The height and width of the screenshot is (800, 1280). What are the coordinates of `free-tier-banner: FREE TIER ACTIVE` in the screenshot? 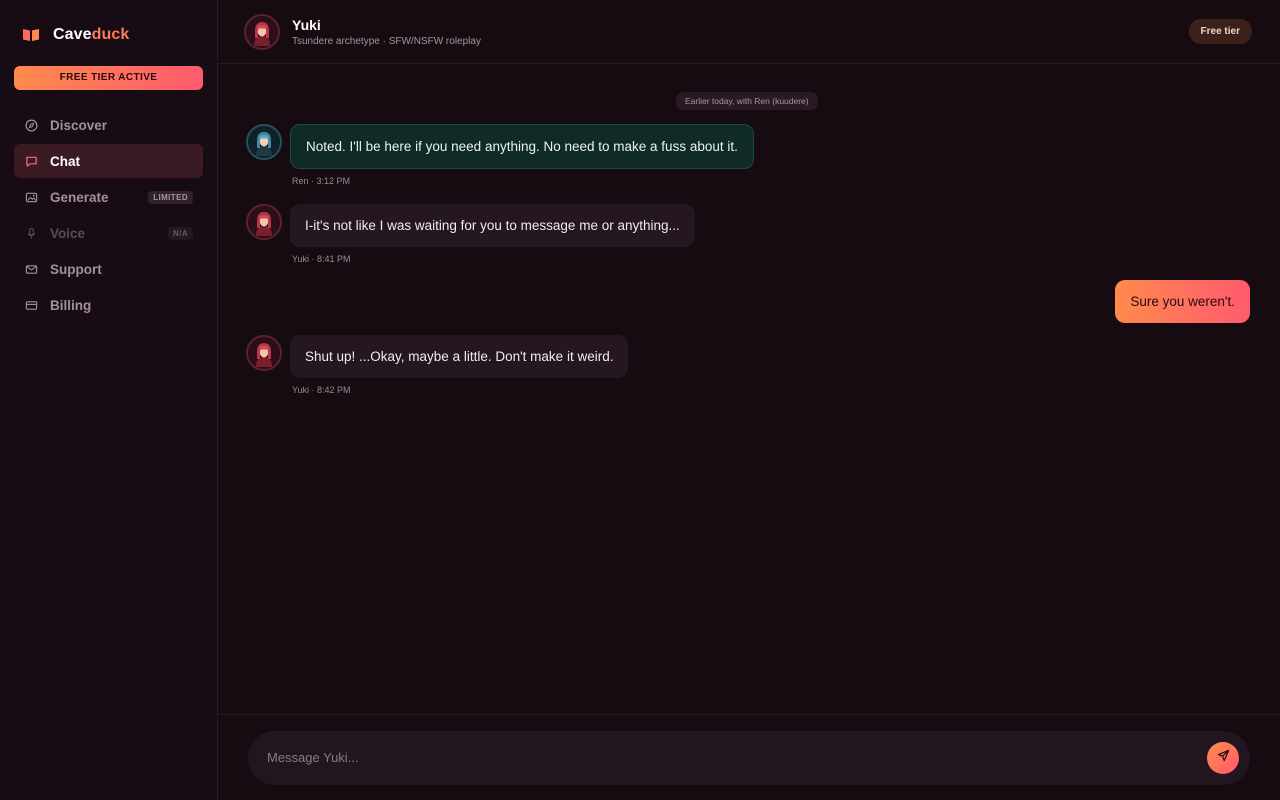 It's located at (108, 78).